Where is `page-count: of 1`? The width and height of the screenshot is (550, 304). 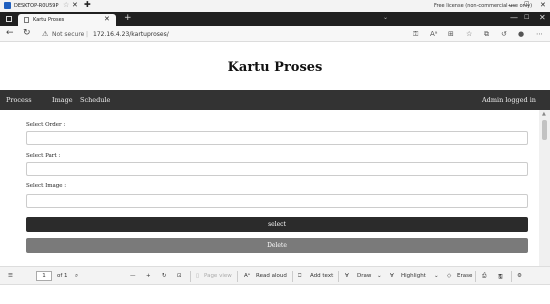
page-count: of 1 is located at coordinates (62, 276).